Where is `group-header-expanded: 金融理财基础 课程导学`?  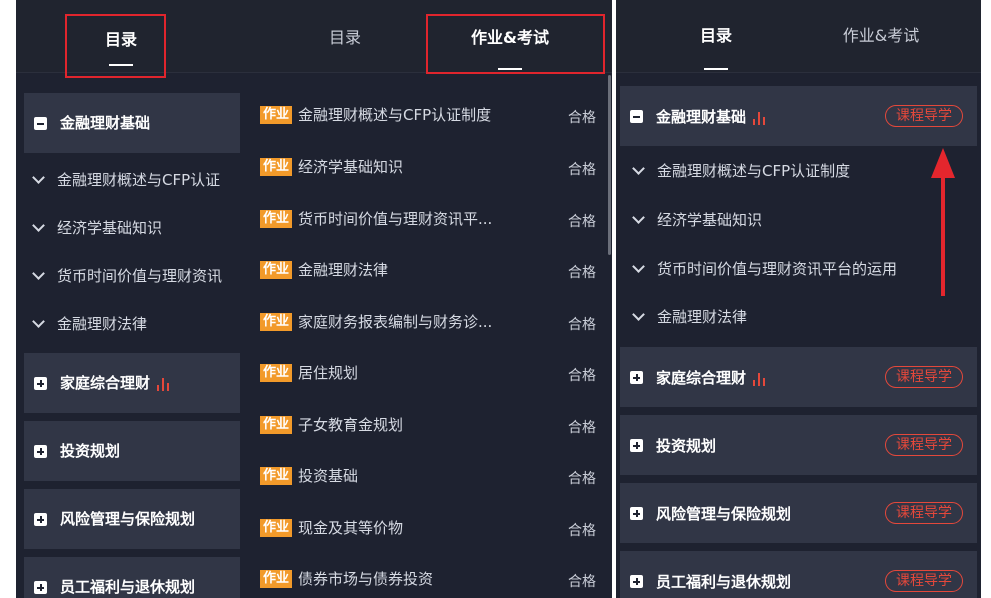 group-header-expanded: 金融理财基础 课程导学 is located at coordinates (798, 116).